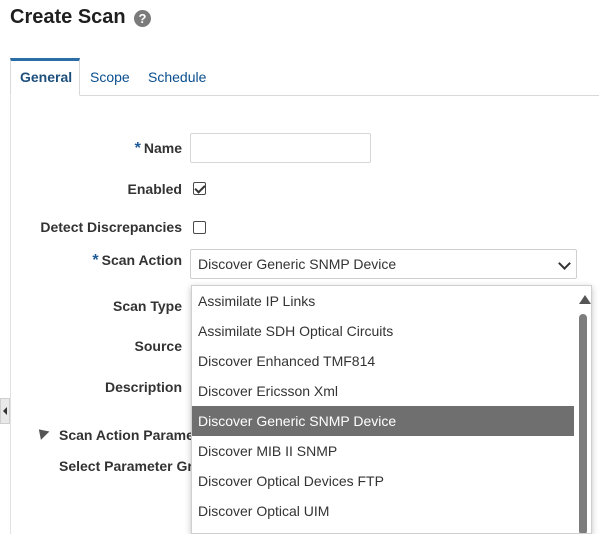  What do you see at coordinates (130, 466) in the screenshot?
I see `section-subtitle: Select Parameter Gro` at bounding box center [130, 466].